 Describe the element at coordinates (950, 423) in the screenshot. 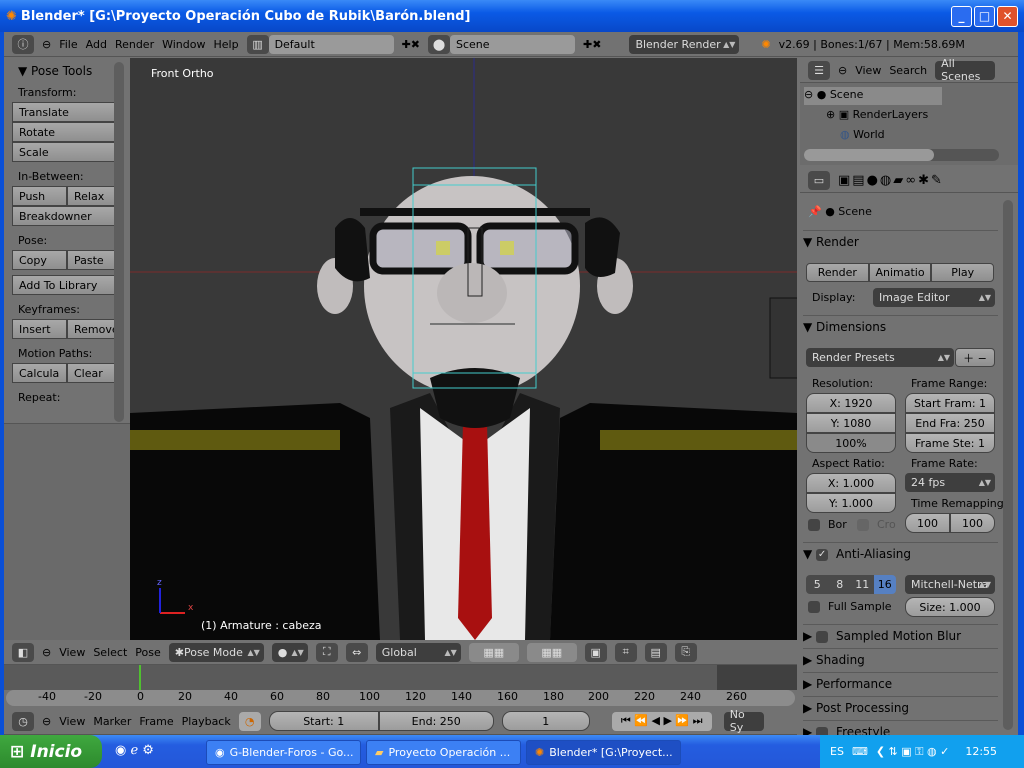

I see `end-frame-prop: End Fra: 250` at that location.